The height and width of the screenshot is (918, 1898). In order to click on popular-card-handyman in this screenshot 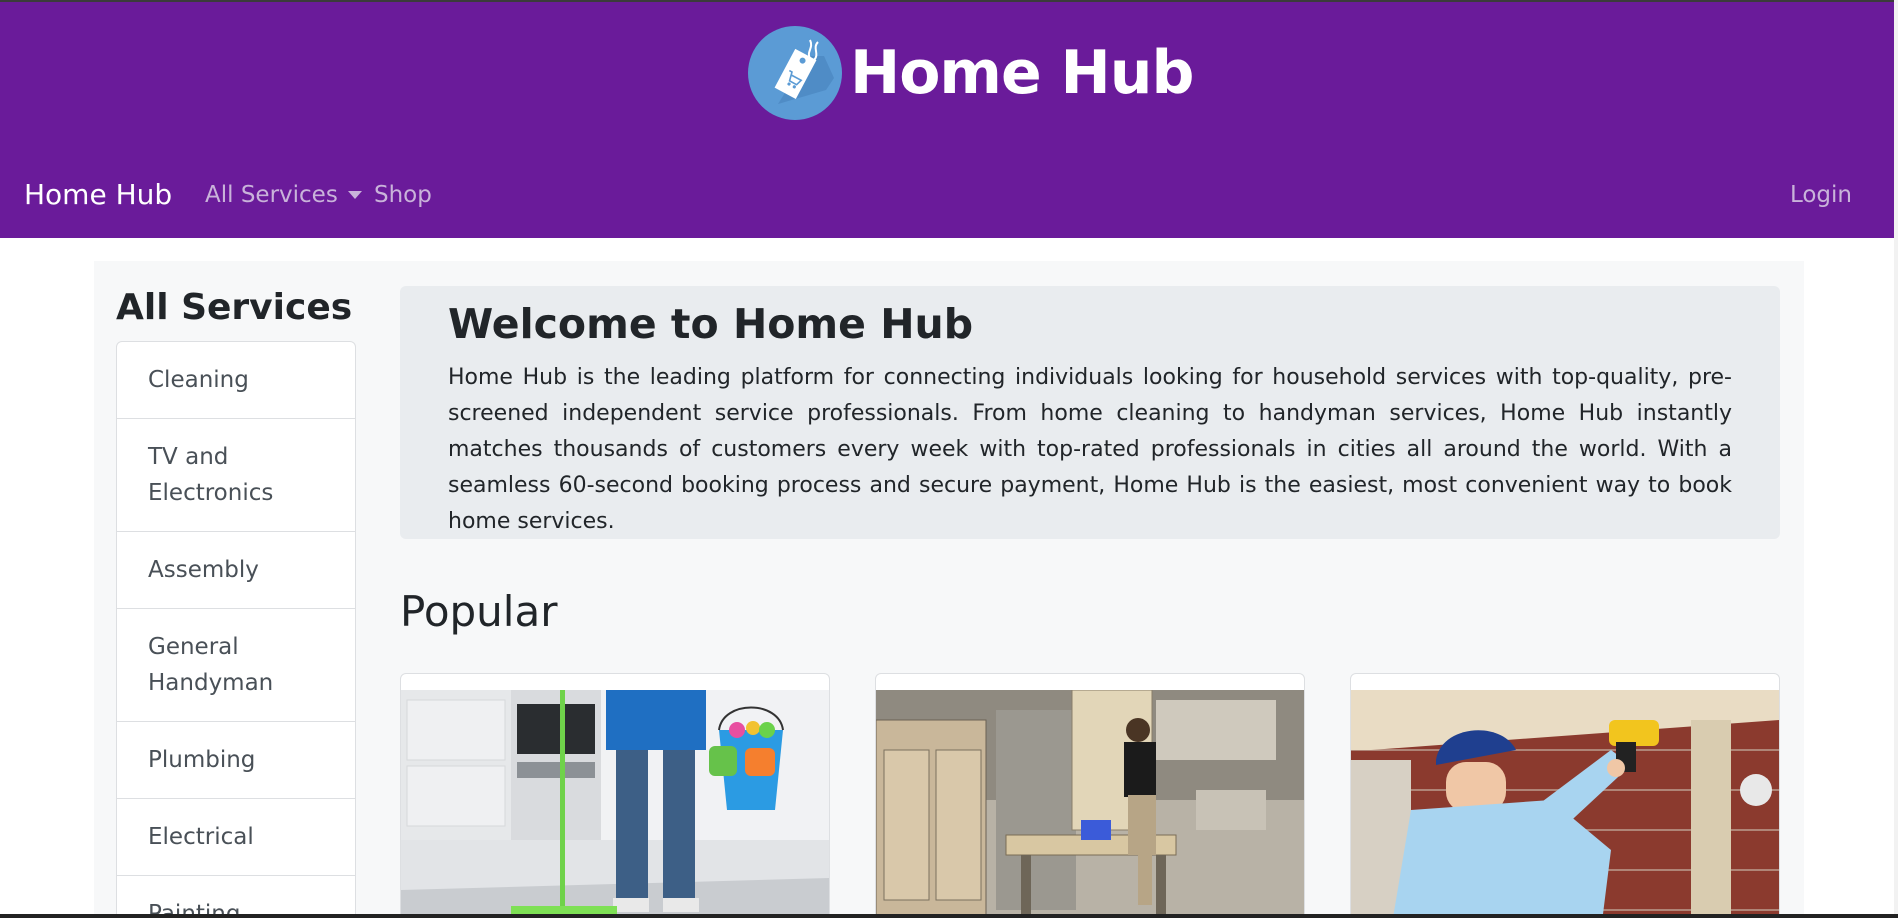, I will do `click(1565, 795)`.